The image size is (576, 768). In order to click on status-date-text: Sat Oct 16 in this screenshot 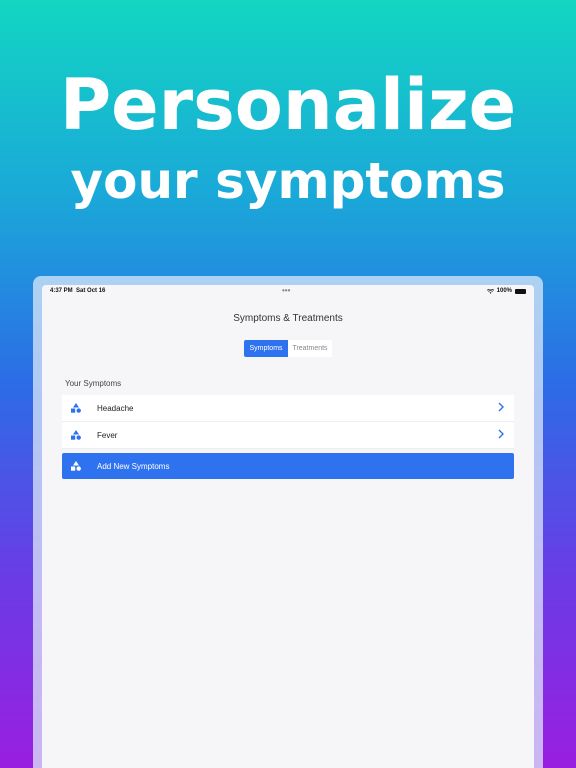, I will do `click(91, 291)`.